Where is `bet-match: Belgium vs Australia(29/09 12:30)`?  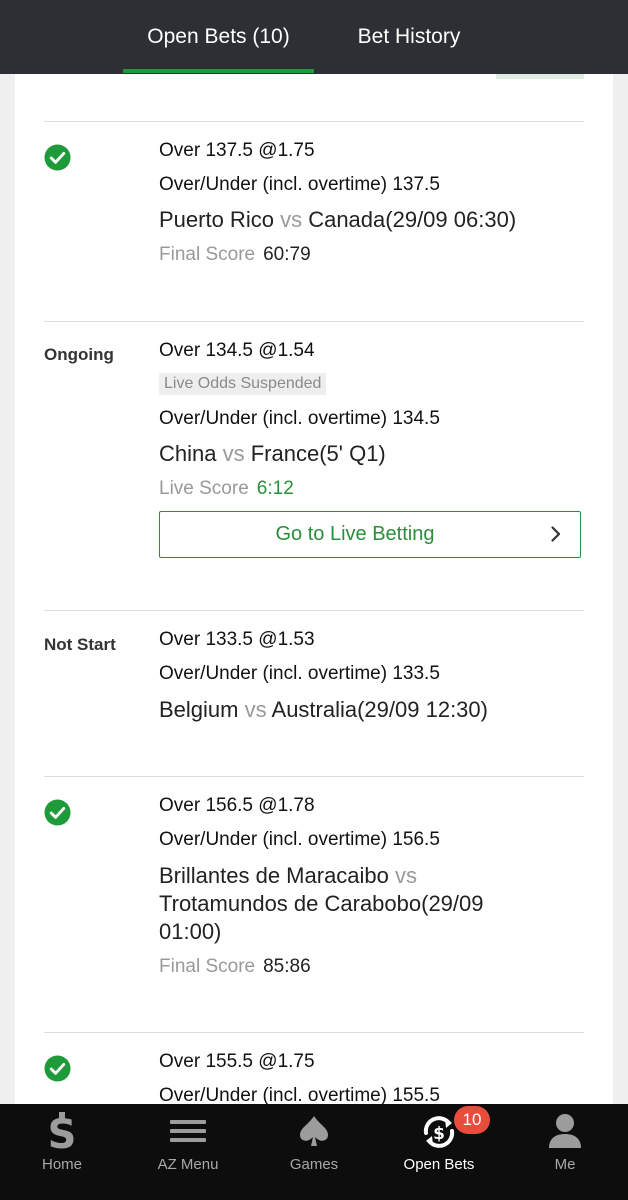
bet-match: Belgium vs Australia(29/09 12:30) is located at coordinates (323, 710).